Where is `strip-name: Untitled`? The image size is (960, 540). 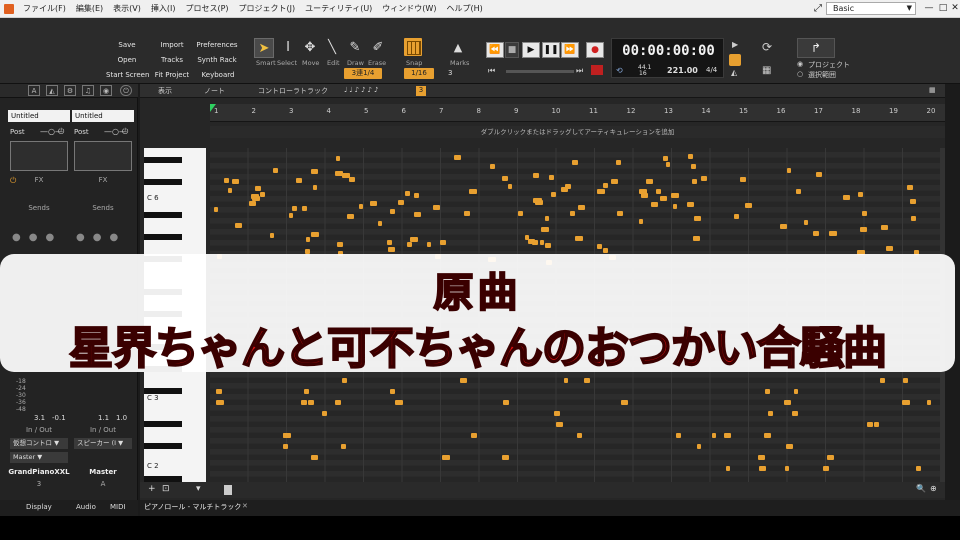
strip-name: Untitled is located at coordinates (39, 116).